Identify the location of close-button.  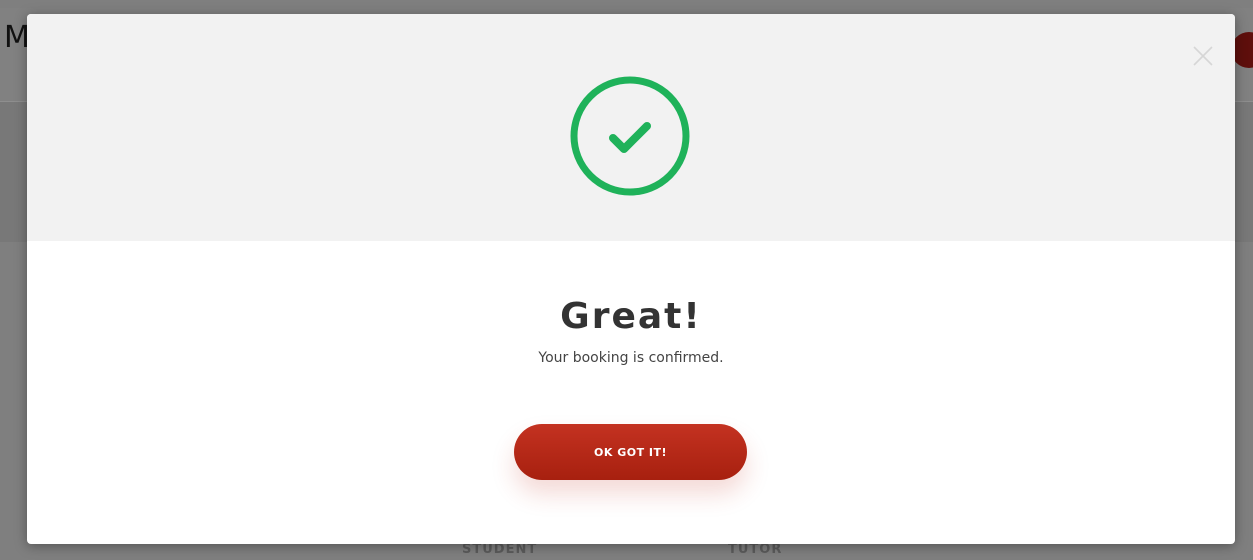
(1203, 56).